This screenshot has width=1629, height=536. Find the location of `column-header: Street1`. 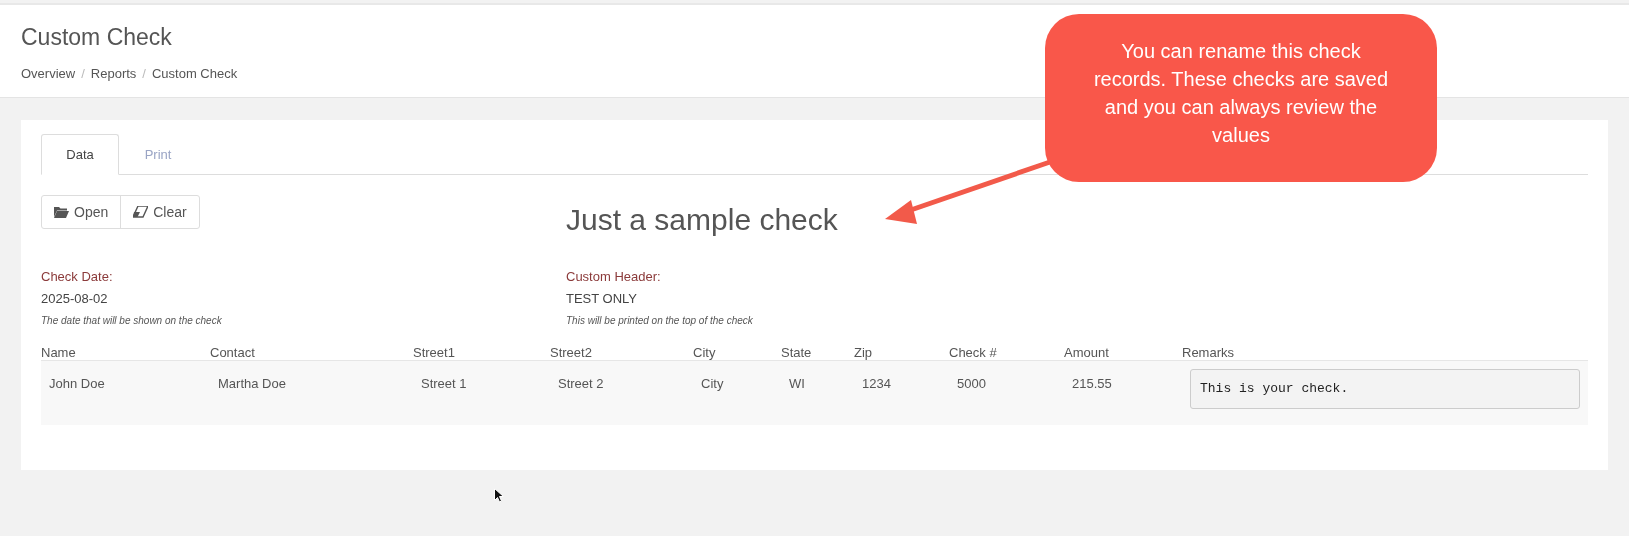

column-header: Street1 is located at coordinates (434, 352).